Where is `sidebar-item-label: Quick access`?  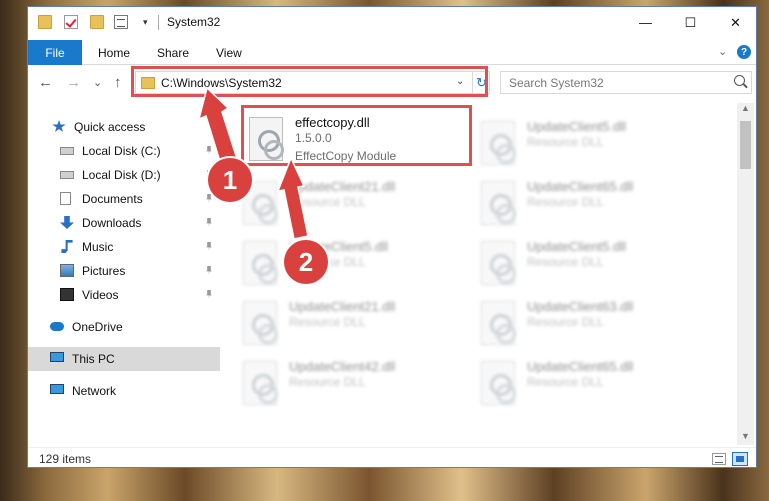 sidebar-item-label: Quick access is located at coordinates (110, 127).